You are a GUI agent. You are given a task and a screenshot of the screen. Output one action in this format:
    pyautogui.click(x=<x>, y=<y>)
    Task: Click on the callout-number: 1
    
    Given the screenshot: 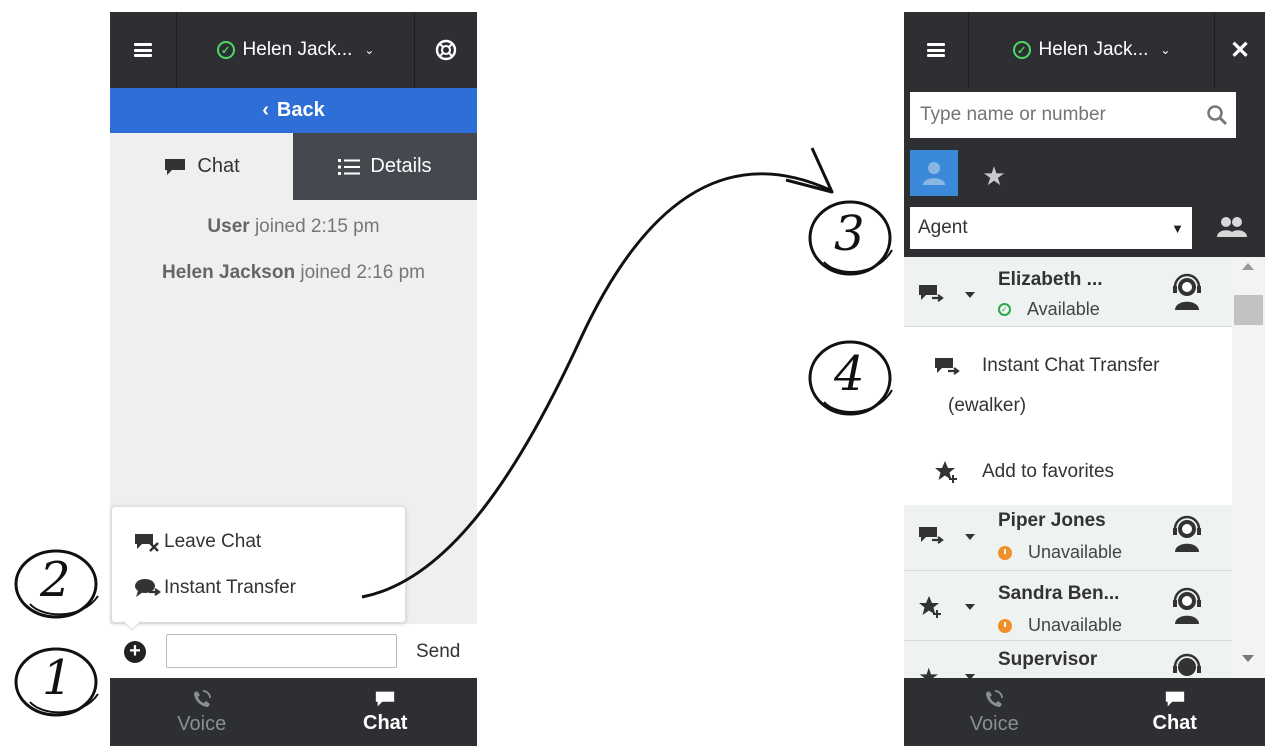 What is the action you would take?
    pyautogui.click(x=57, y=678)
    